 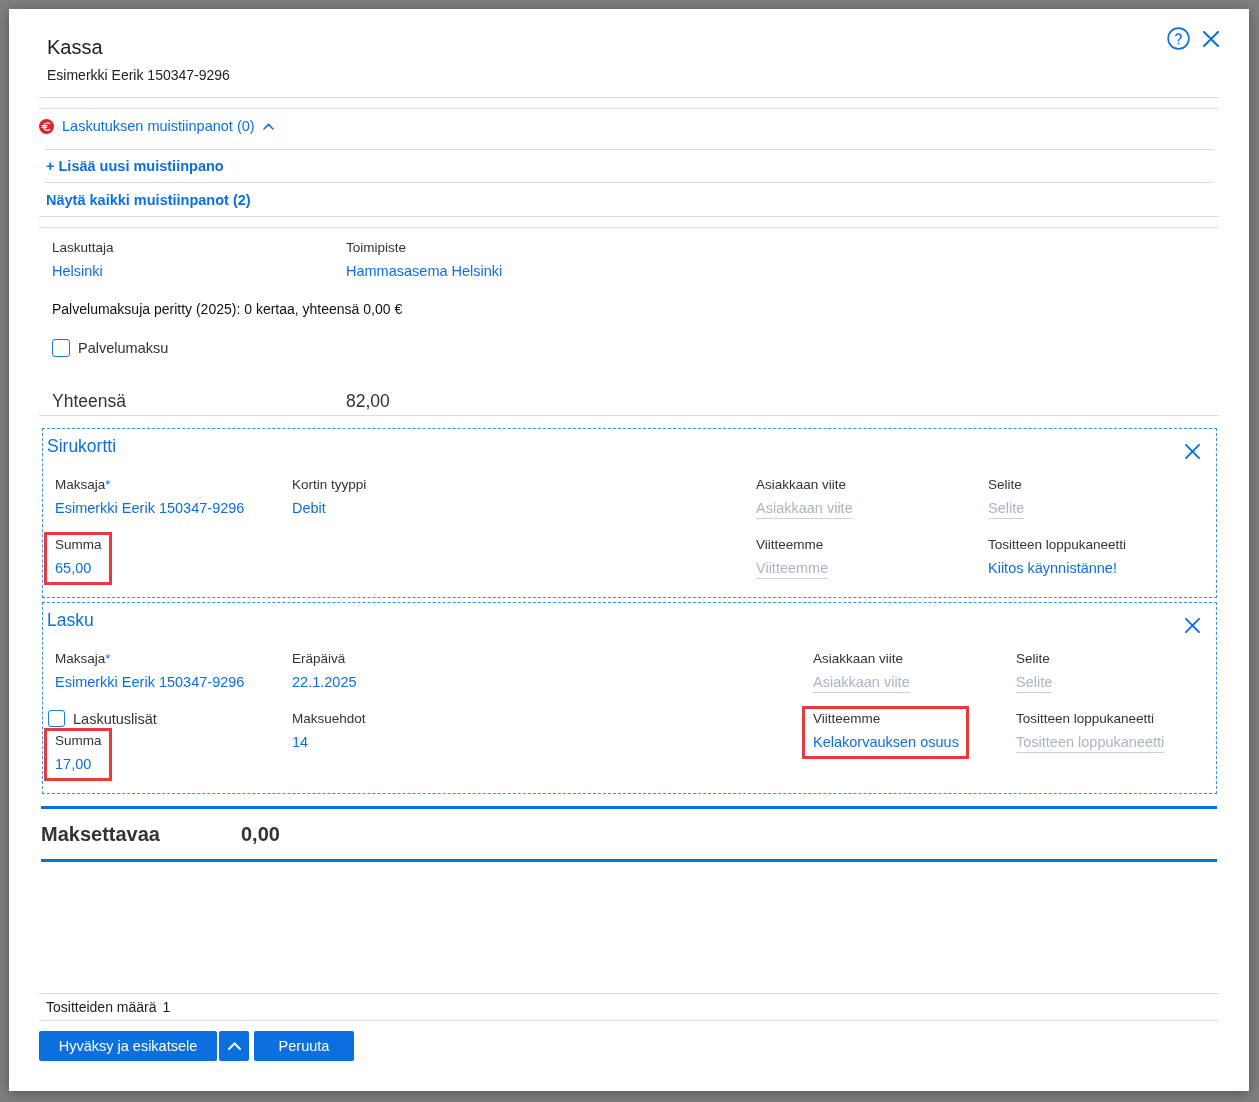 What do you see at coordinates (324, 682) in the screenshot?
I see `field-value: 22.1.2025` at bounding box center [324, 682].